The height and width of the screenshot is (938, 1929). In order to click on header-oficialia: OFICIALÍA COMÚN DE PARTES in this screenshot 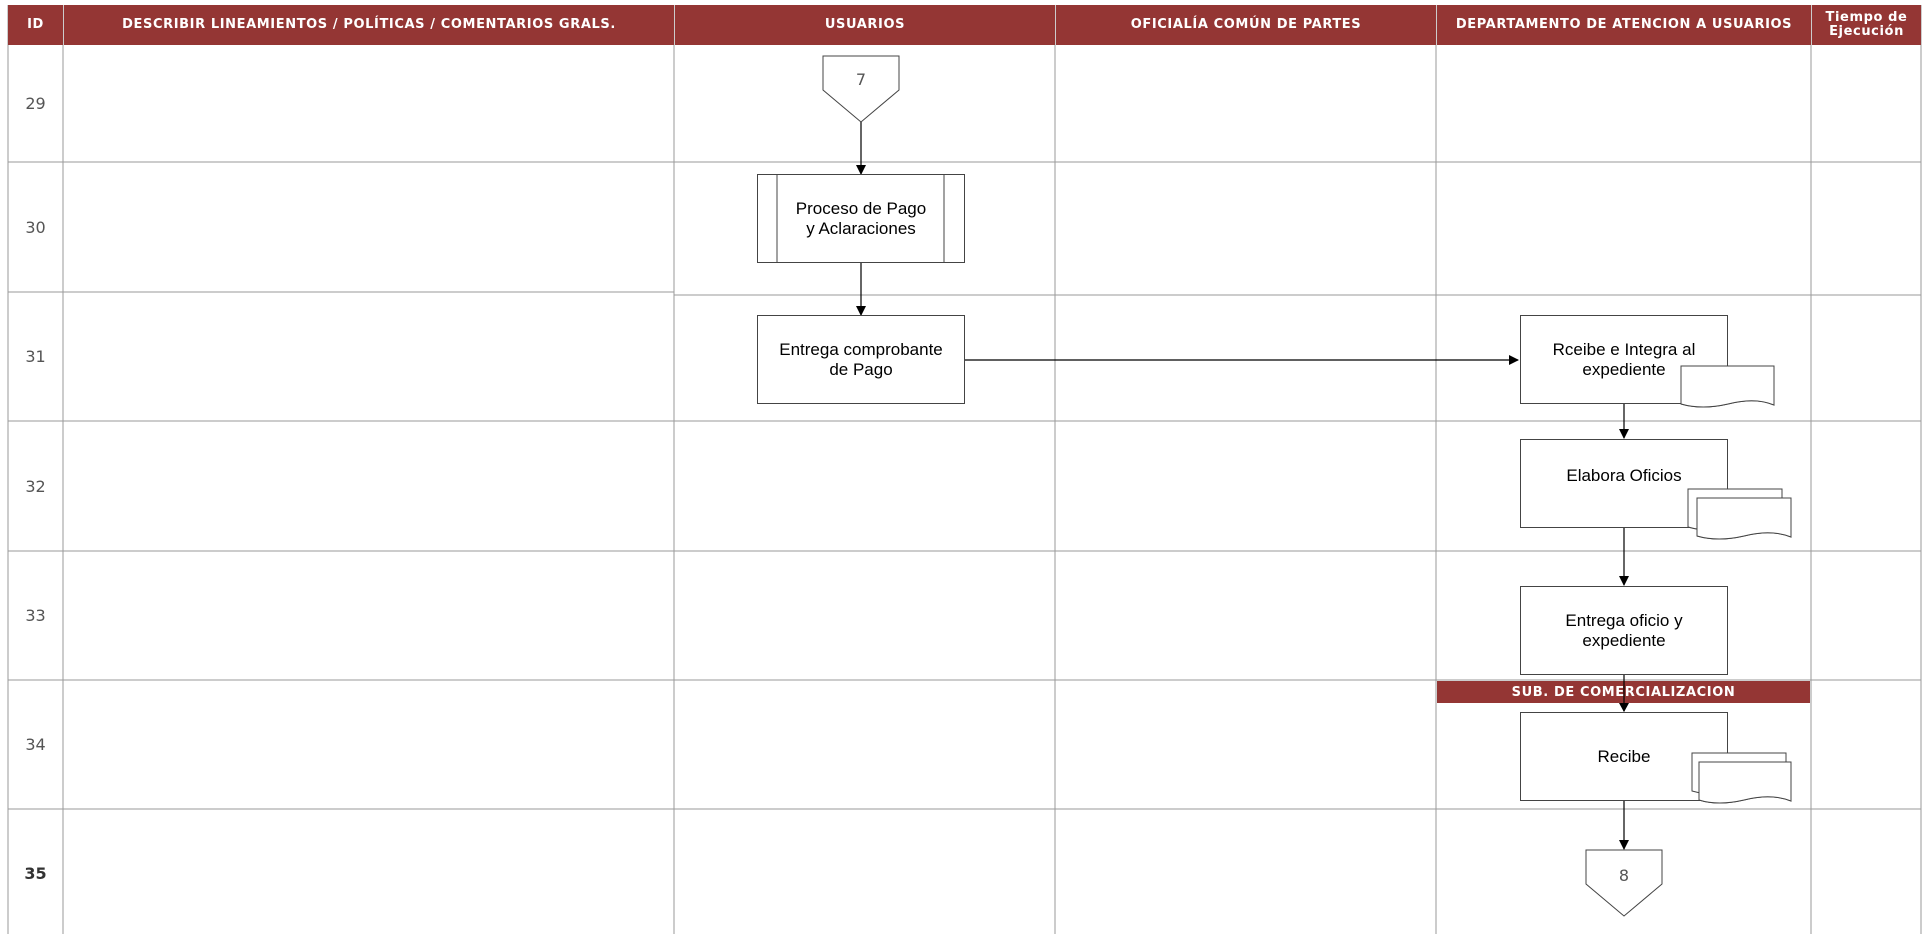, I will do `click(1246, 25)`.